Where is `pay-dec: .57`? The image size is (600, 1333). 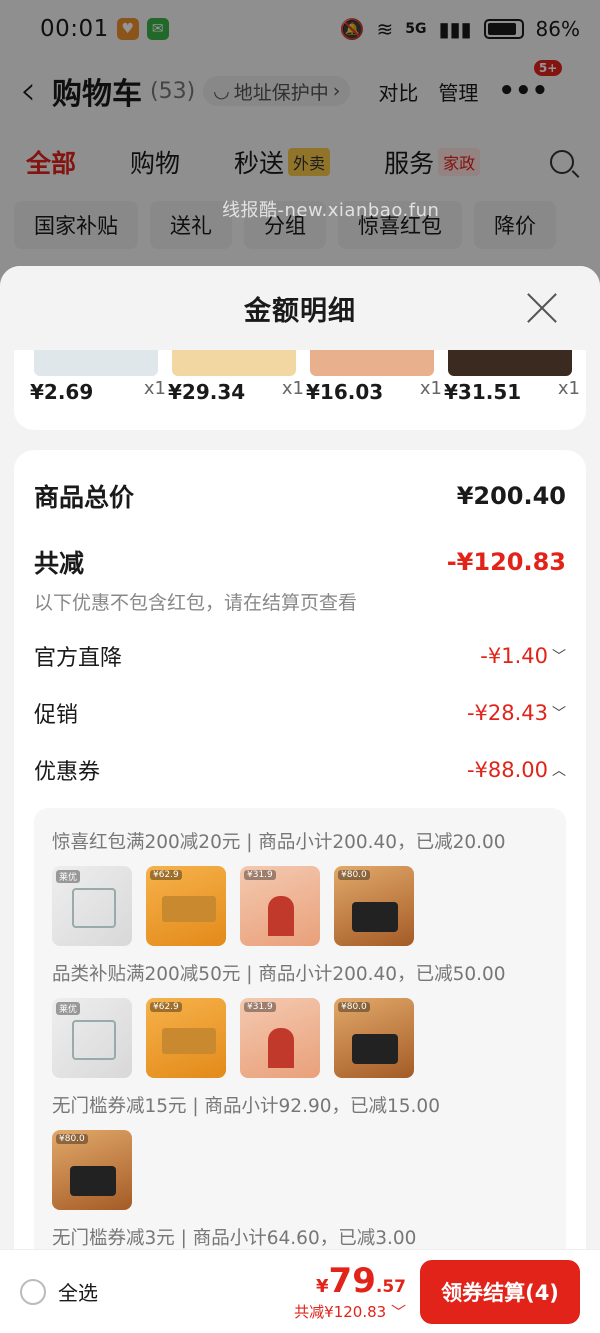 pay-dec: .57 is located at coordinates (390, 1287).